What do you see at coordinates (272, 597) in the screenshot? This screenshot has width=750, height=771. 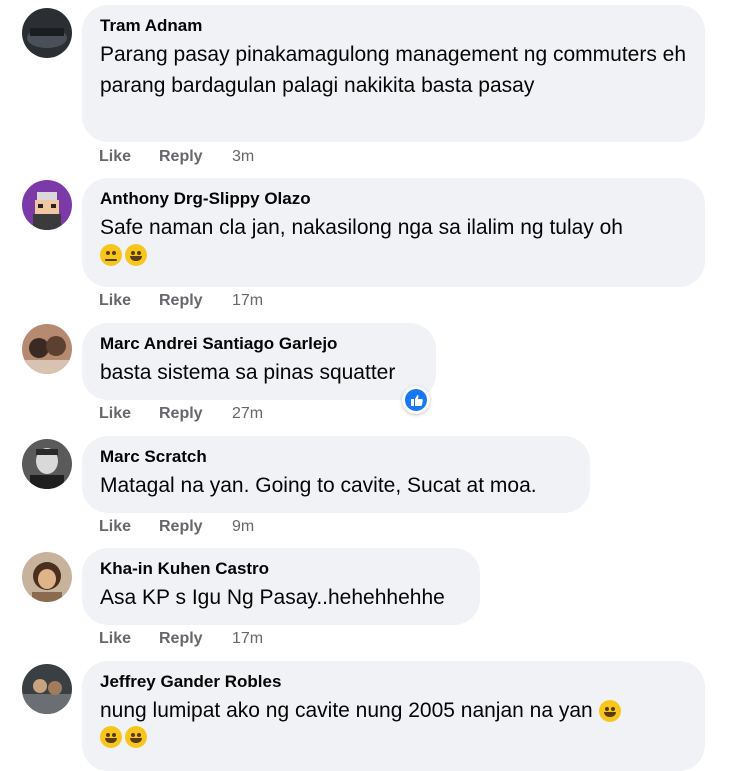 I see `comment-text: Asa KP s Igu Ng Pasay..hehehhehhe` at bounding box center [272, 597].